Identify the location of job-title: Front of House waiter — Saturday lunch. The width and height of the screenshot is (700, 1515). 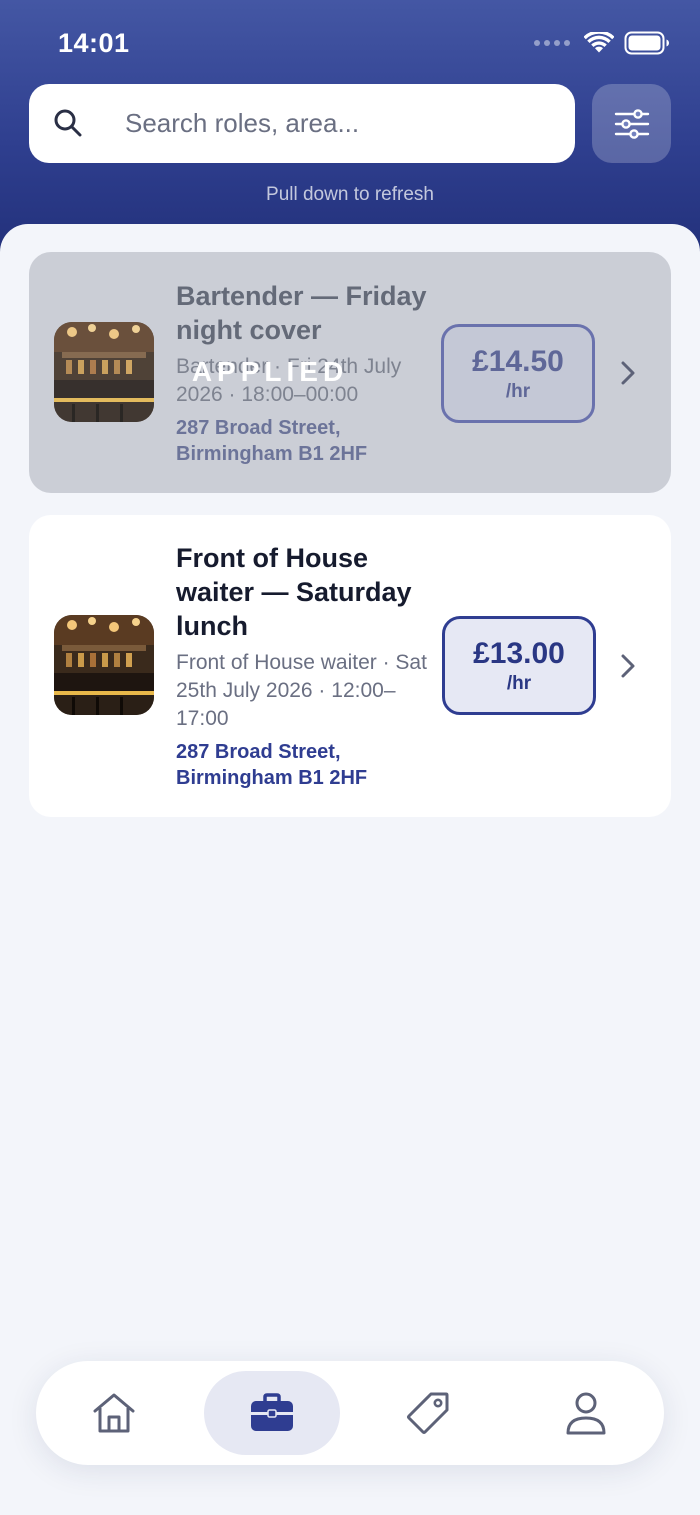
(294, 592).